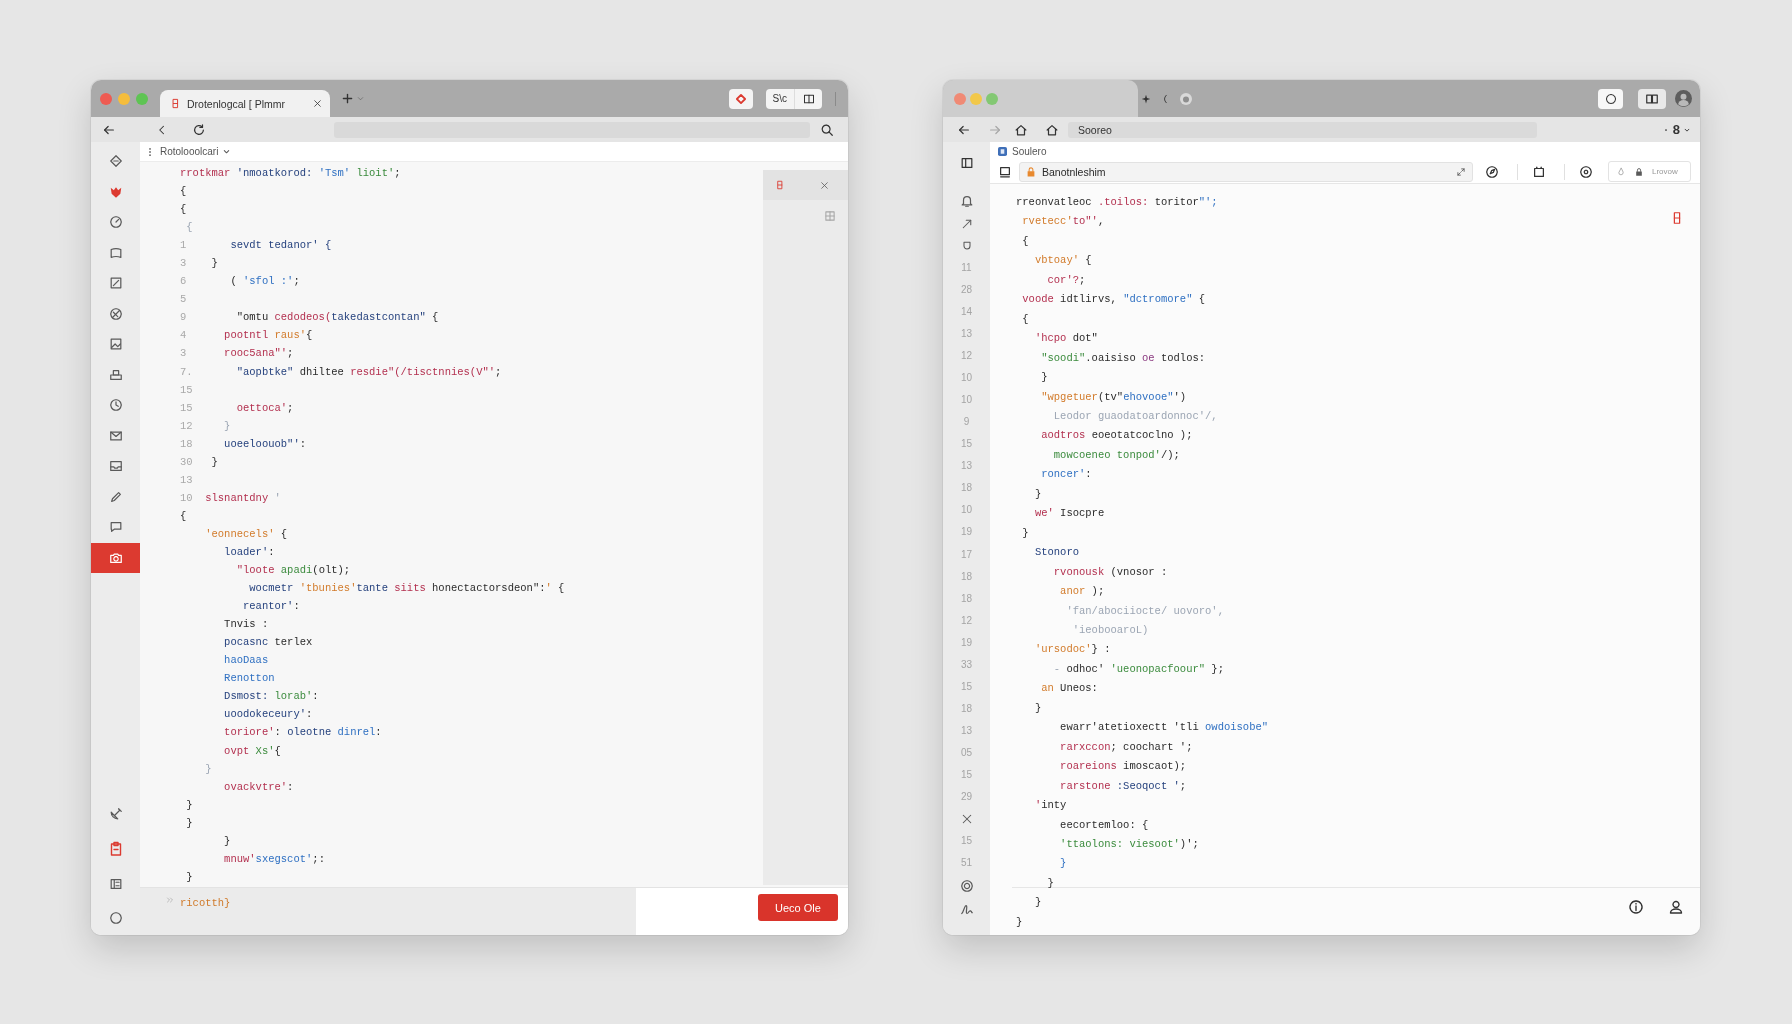 This screenshot has width=1792, height=1024. What do you see at coordinates (115, 161) in the screenshot?
I see `diamond-icon` at bounding box center [115, 161].